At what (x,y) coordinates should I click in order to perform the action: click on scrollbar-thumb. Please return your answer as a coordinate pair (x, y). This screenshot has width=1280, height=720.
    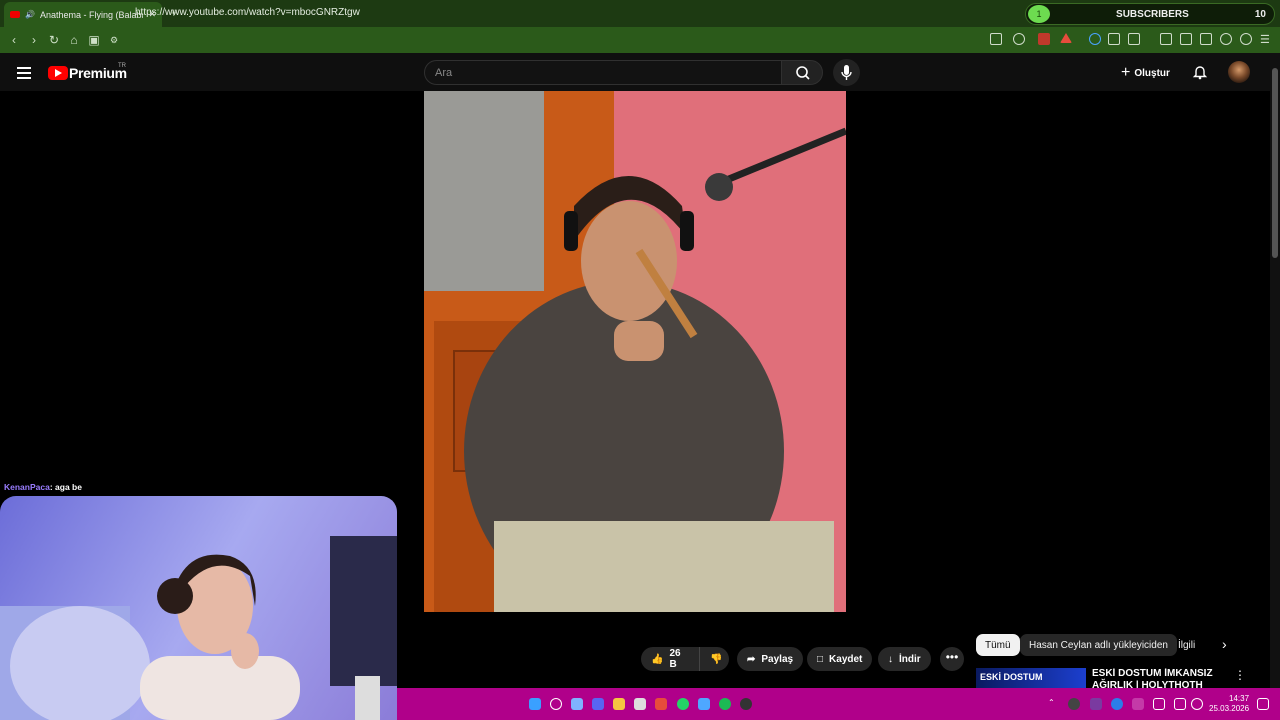
    Looking at the image, I should click on (1275, 163).